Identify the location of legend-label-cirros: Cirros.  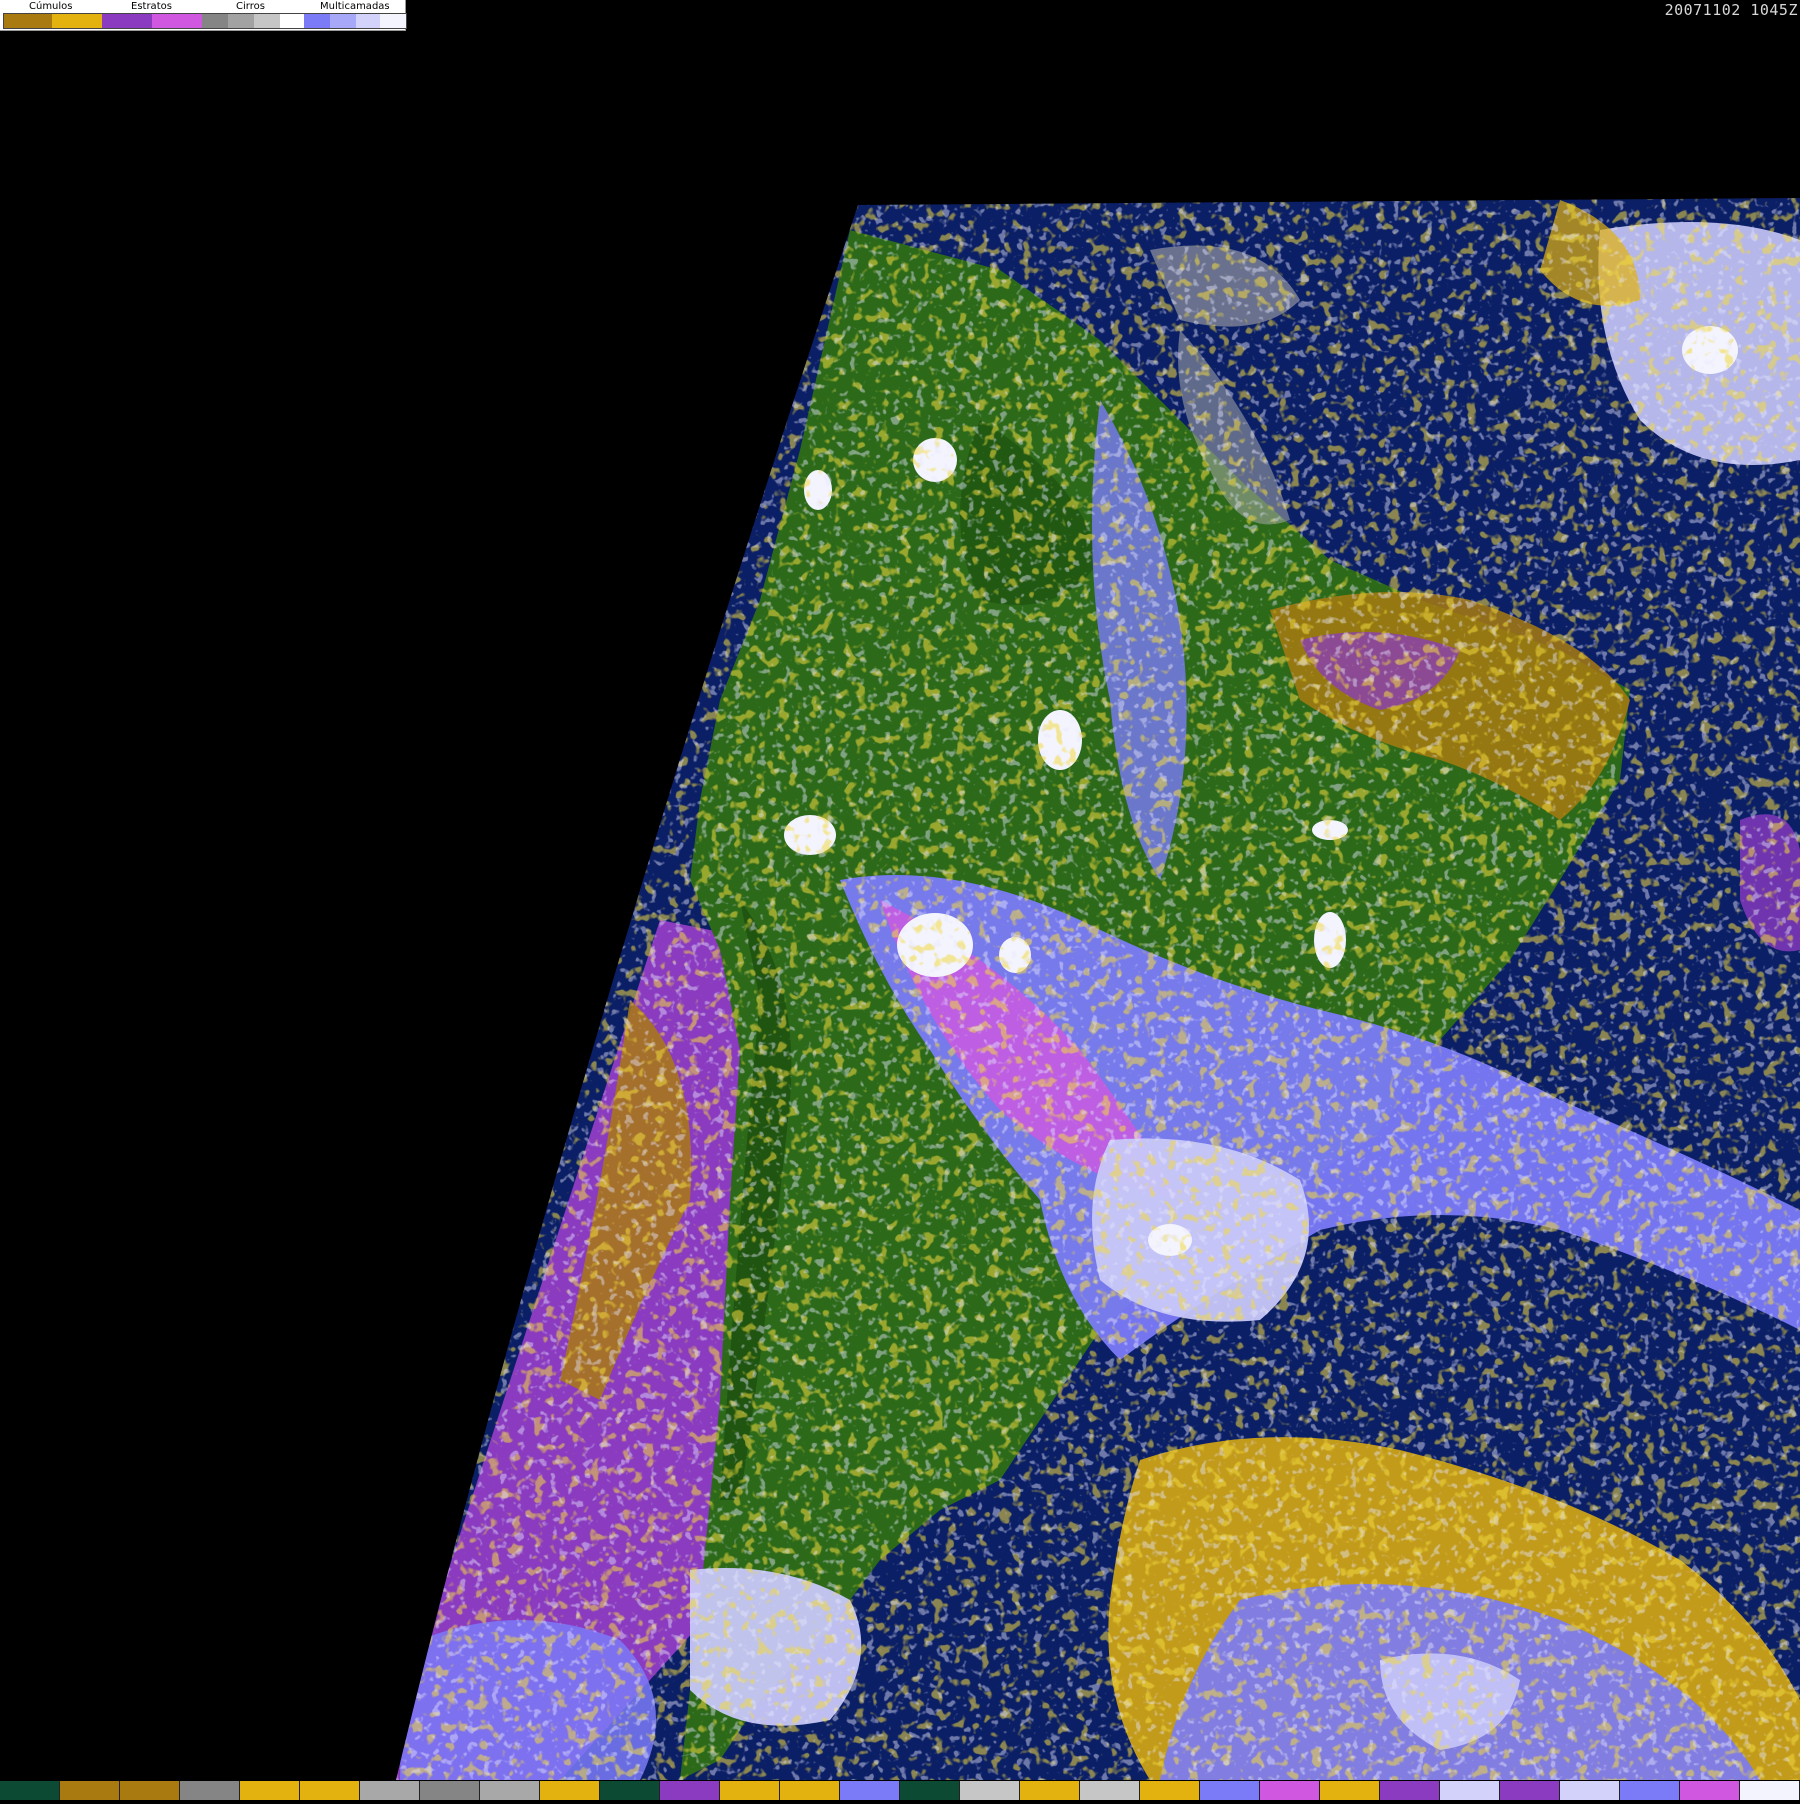
(250, 6).